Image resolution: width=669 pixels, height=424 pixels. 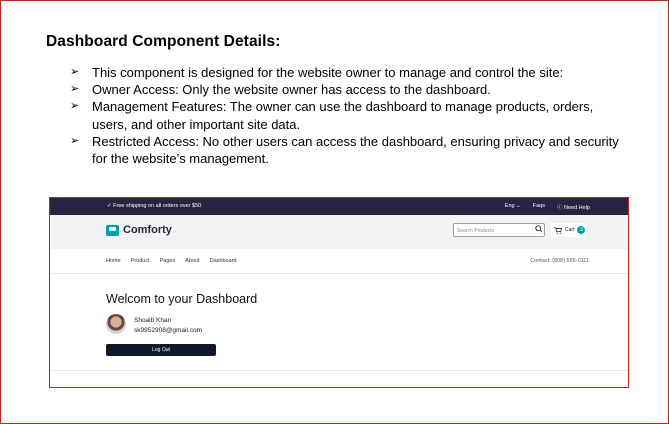 I want to click on nav-home: Home, so click(x=113, y=261).